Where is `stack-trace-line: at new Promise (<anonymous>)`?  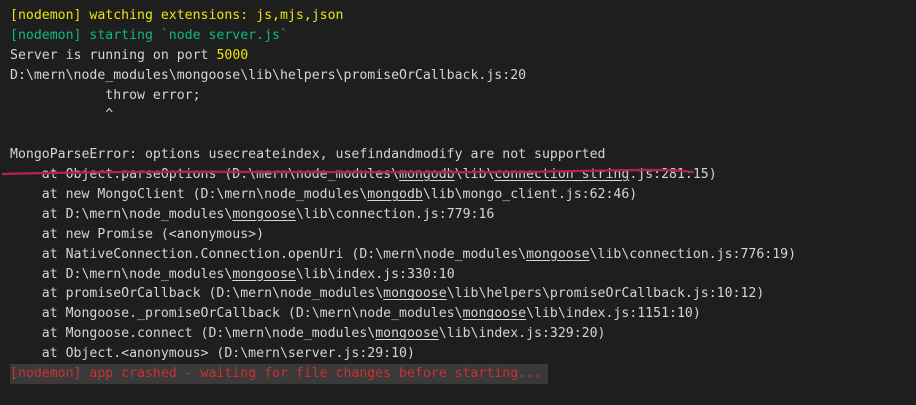 stack-trace-line: at new Promise (<anonymous>) is located at coordinates (137, 234).